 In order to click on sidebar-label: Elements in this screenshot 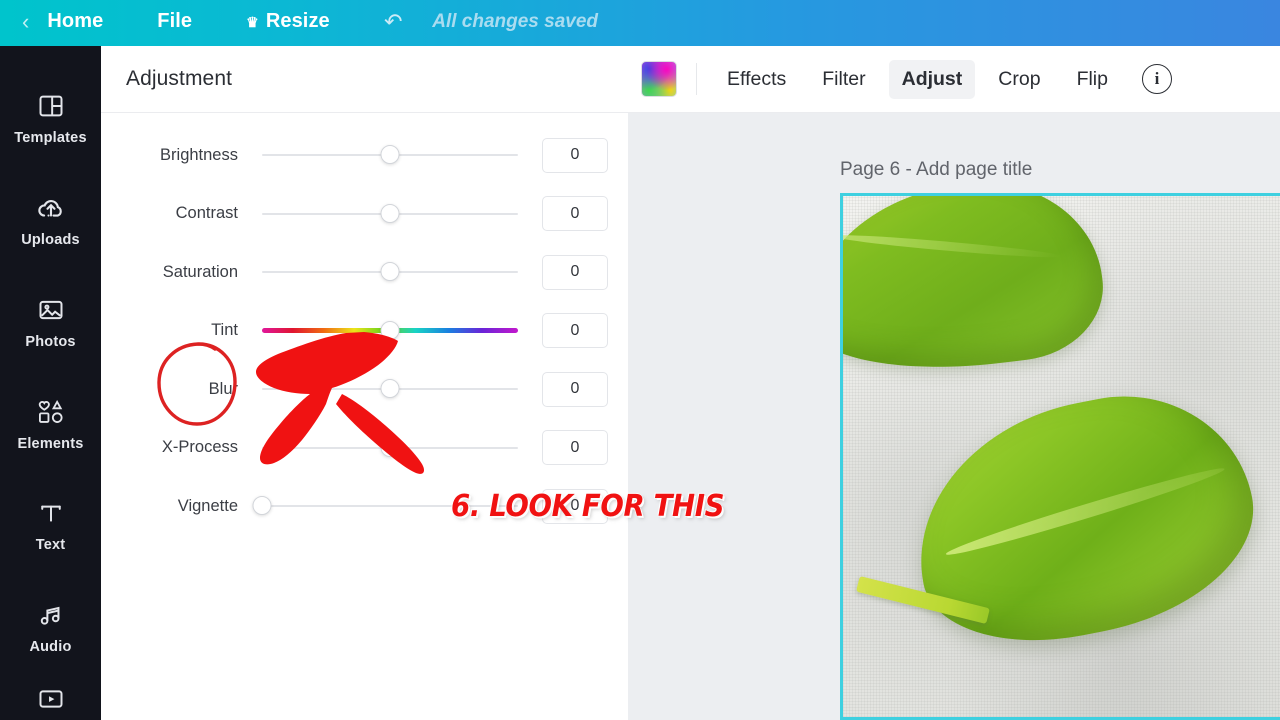, I will do `click(50, 443)`.